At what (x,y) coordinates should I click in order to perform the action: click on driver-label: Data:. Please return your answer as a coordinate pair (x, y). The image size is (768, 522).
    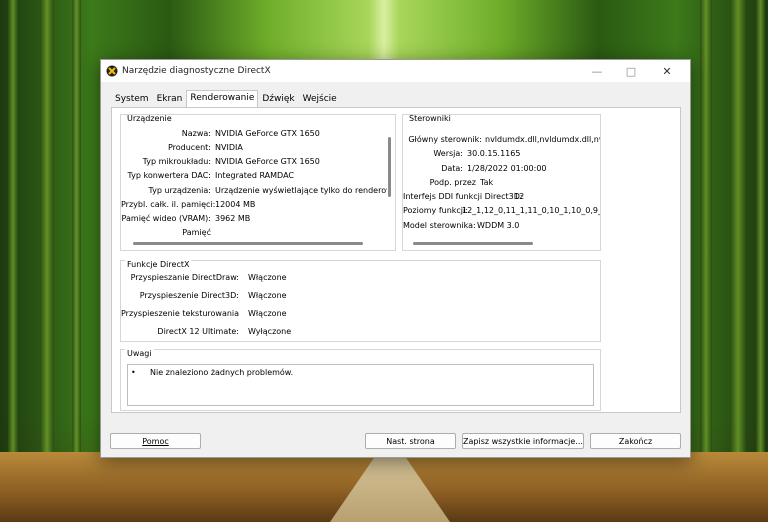
    Looking at the image, I should click on (452, 168).